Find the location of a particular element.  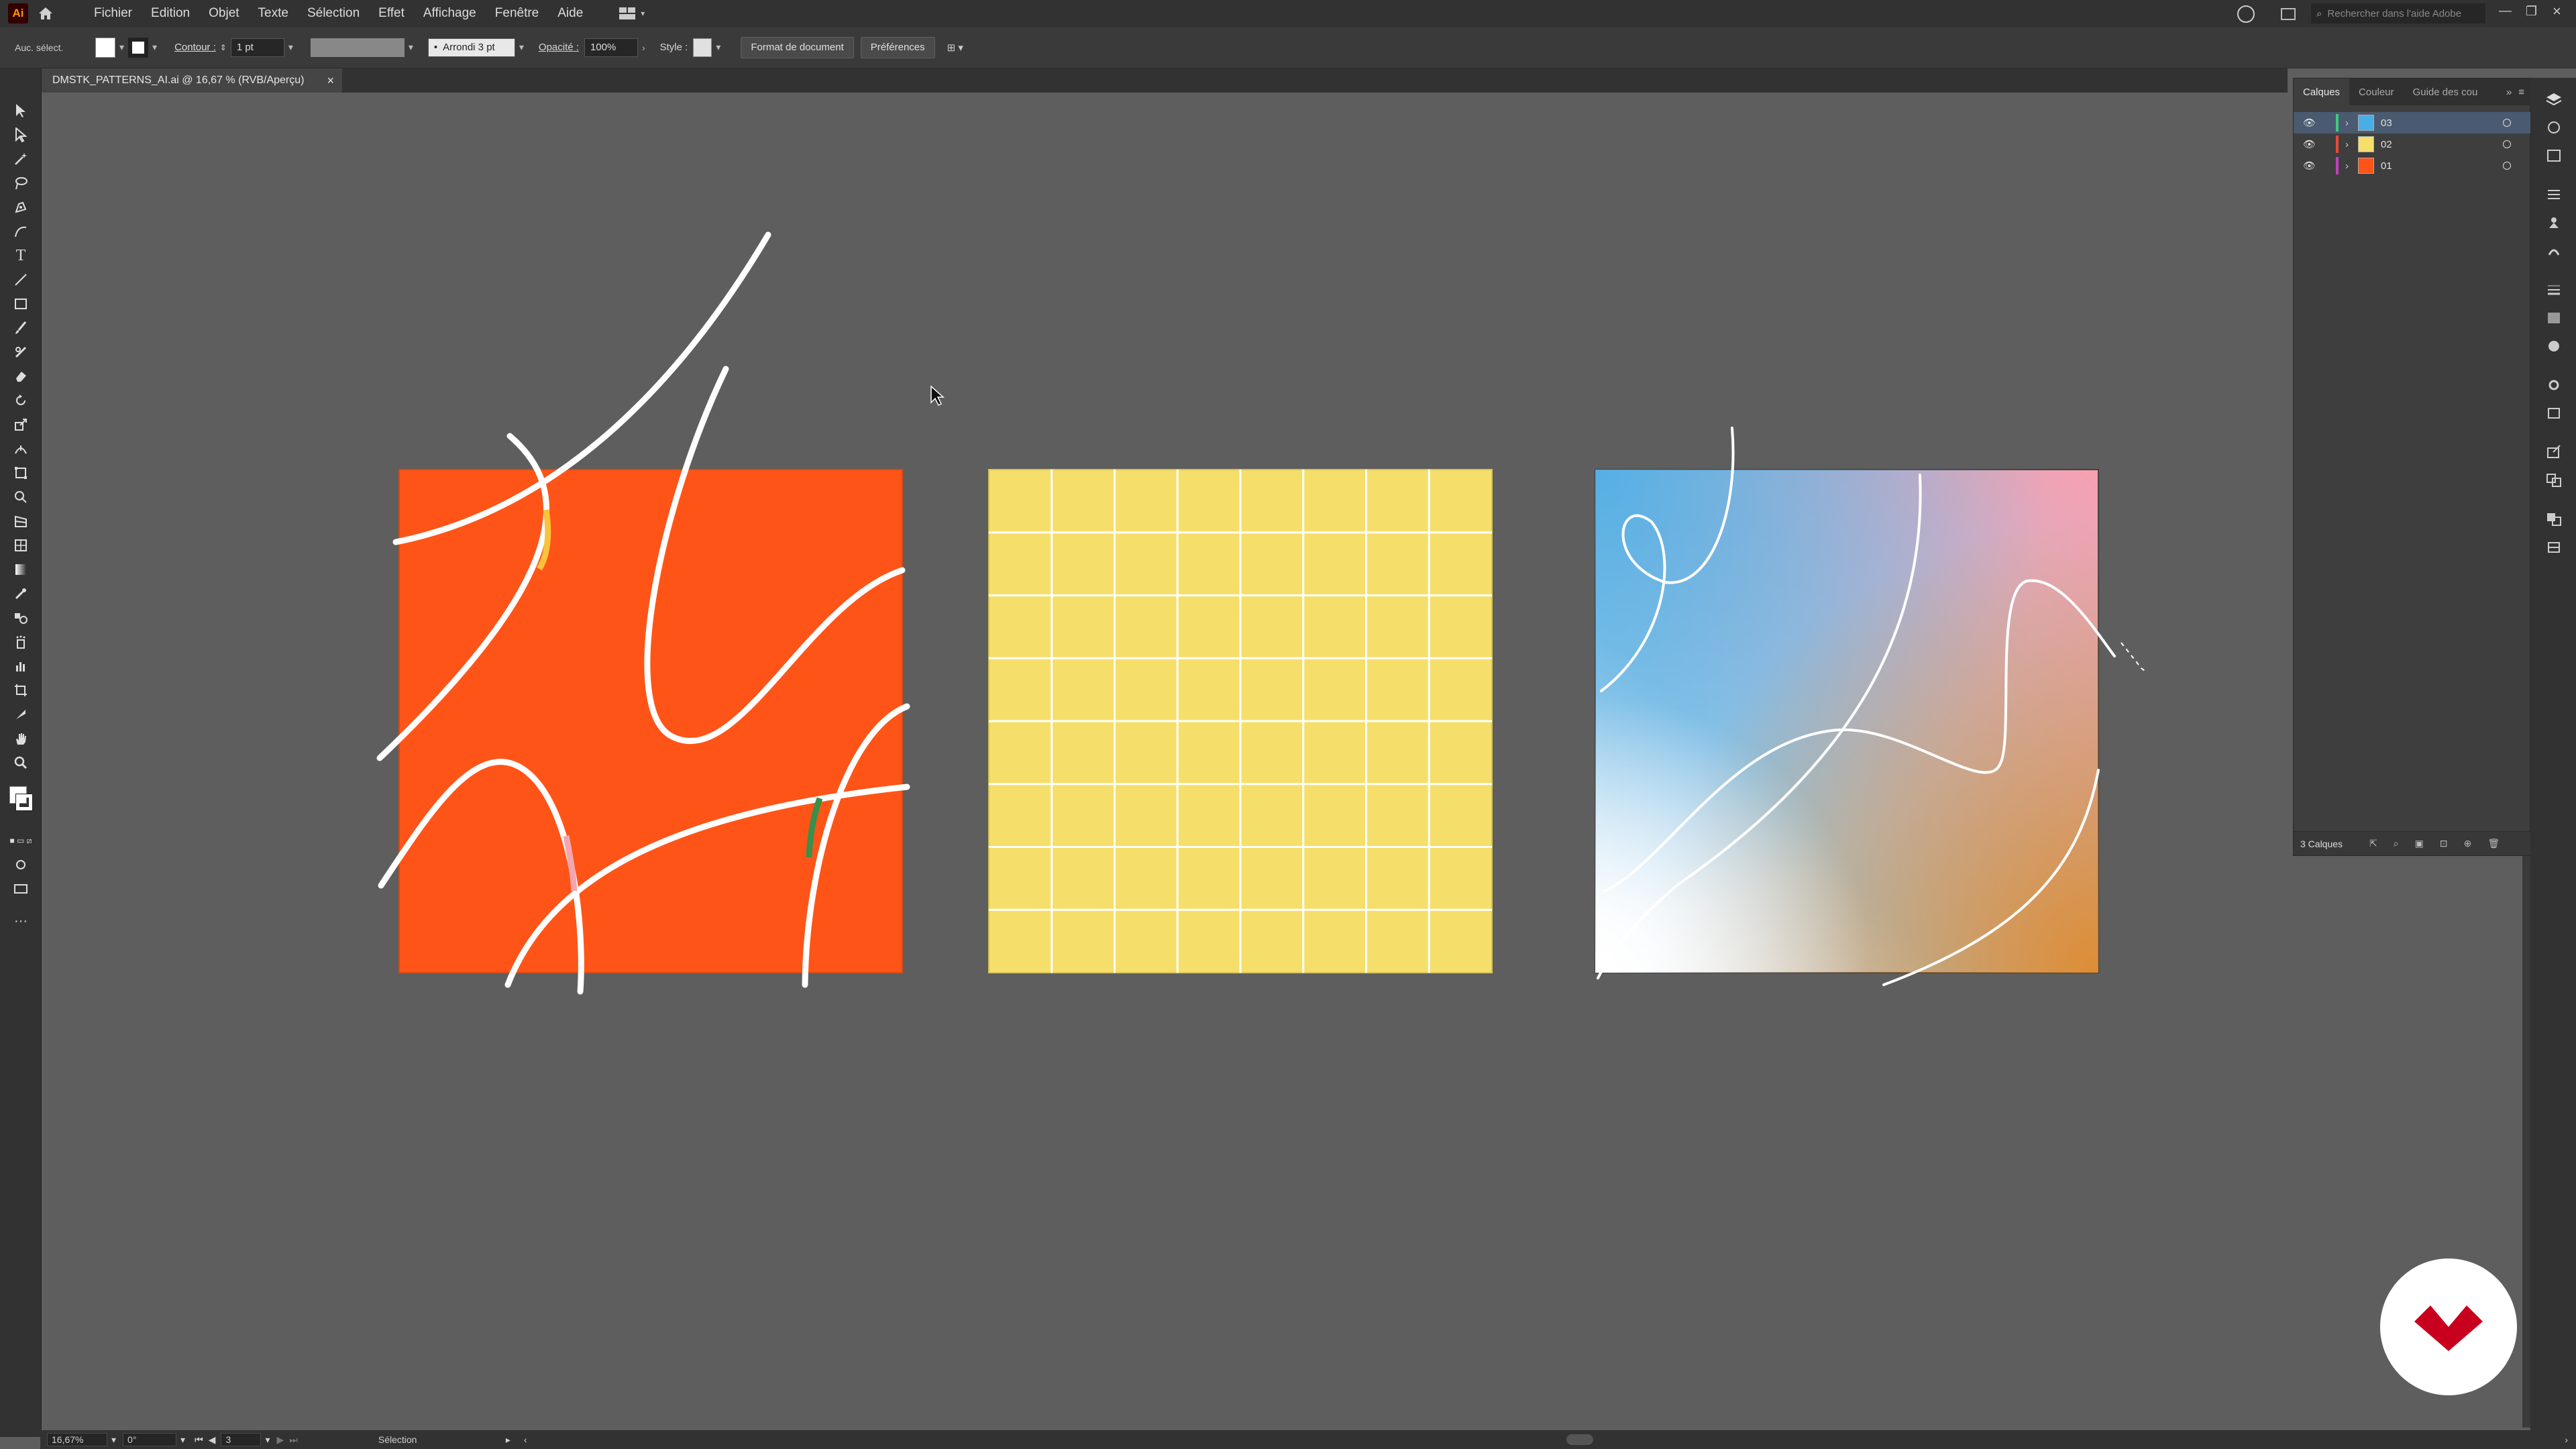

panel-menu-icon: ≡ is located at coordinates (2521, 92).